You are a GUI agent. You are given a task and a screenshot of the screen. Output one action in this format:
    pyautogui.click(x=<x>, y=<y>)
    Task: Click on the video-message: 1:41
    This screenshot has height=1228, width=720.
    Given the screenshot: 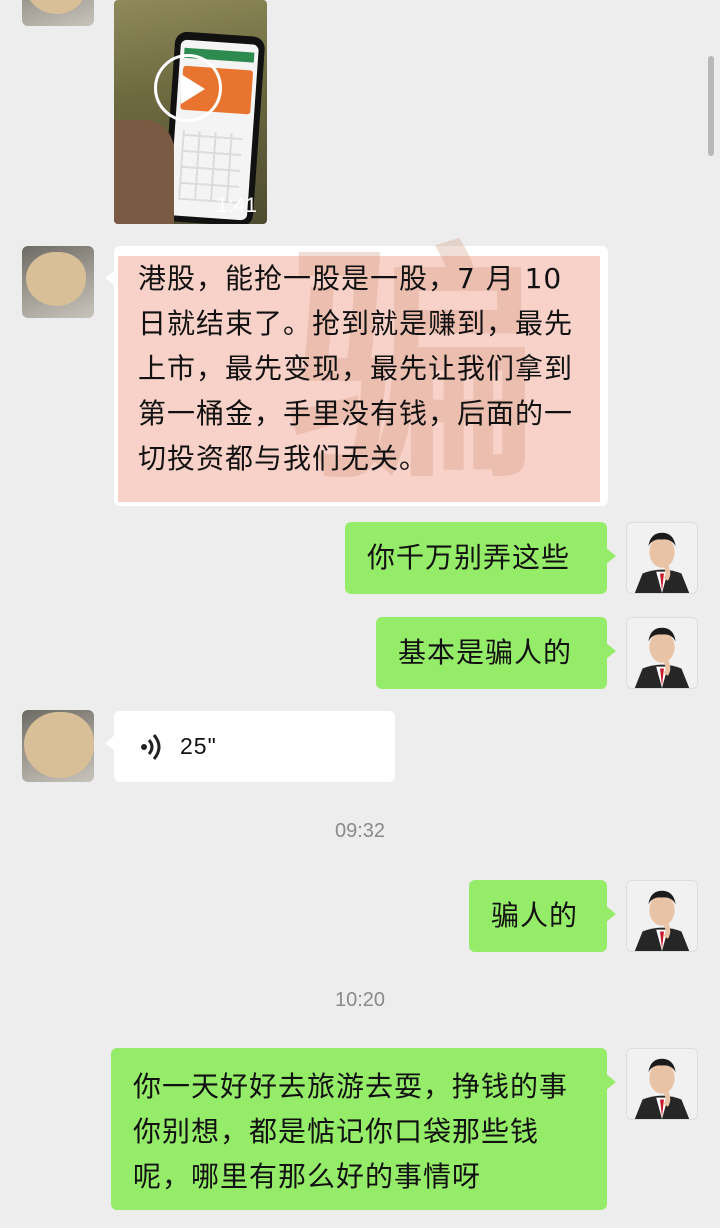 What is the action you would take?
    pyautogui.click(x=190, y=112)
    